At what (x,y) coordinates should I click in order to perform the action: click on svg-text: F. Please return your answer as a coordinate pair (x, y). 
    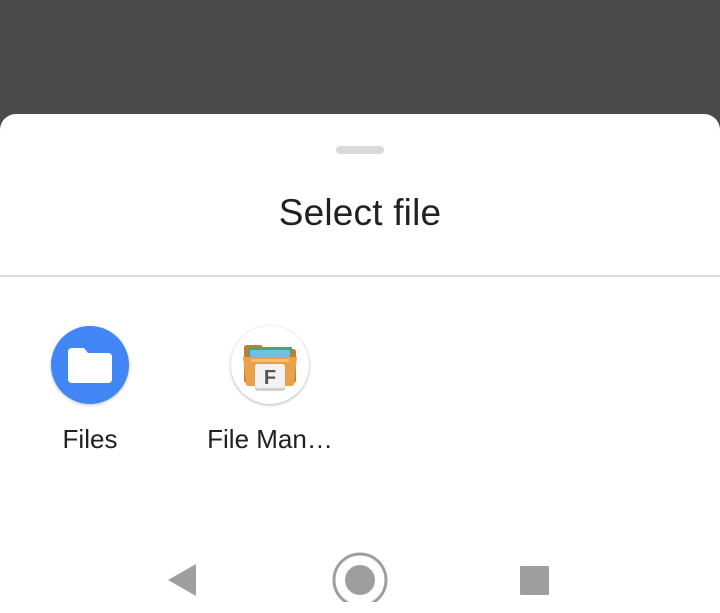
    Looking at the image, I should click on (270, 378).